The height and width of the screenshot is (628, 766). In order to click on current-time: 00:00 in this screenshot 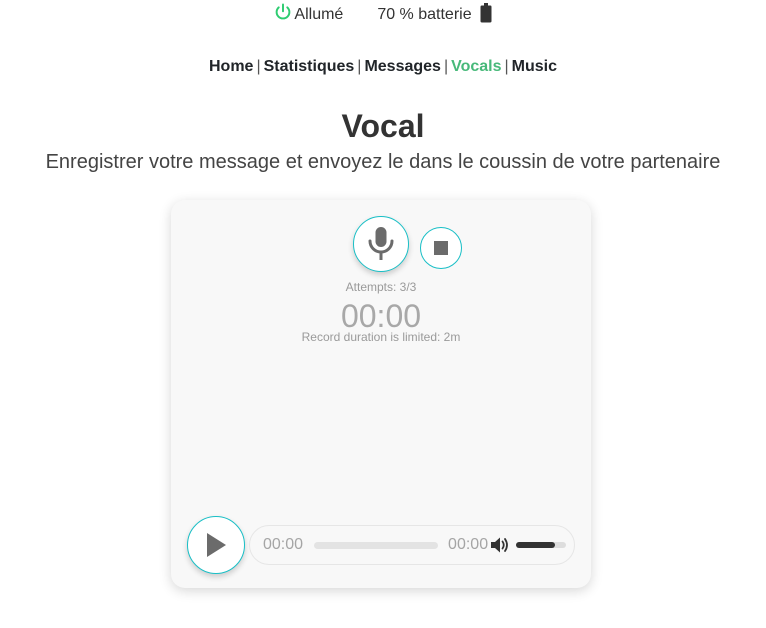, I will do `click(283, 544)`.